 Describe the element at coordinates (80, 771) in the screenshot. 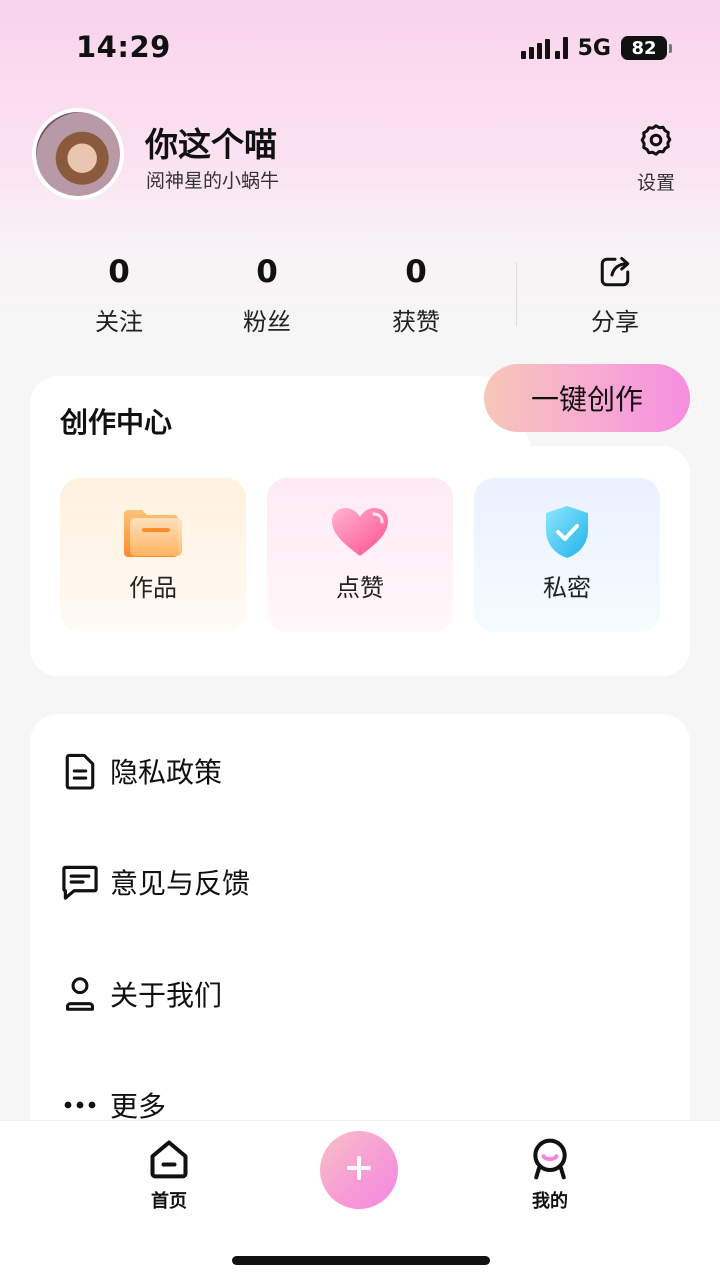

I see `document-icon` at that location.